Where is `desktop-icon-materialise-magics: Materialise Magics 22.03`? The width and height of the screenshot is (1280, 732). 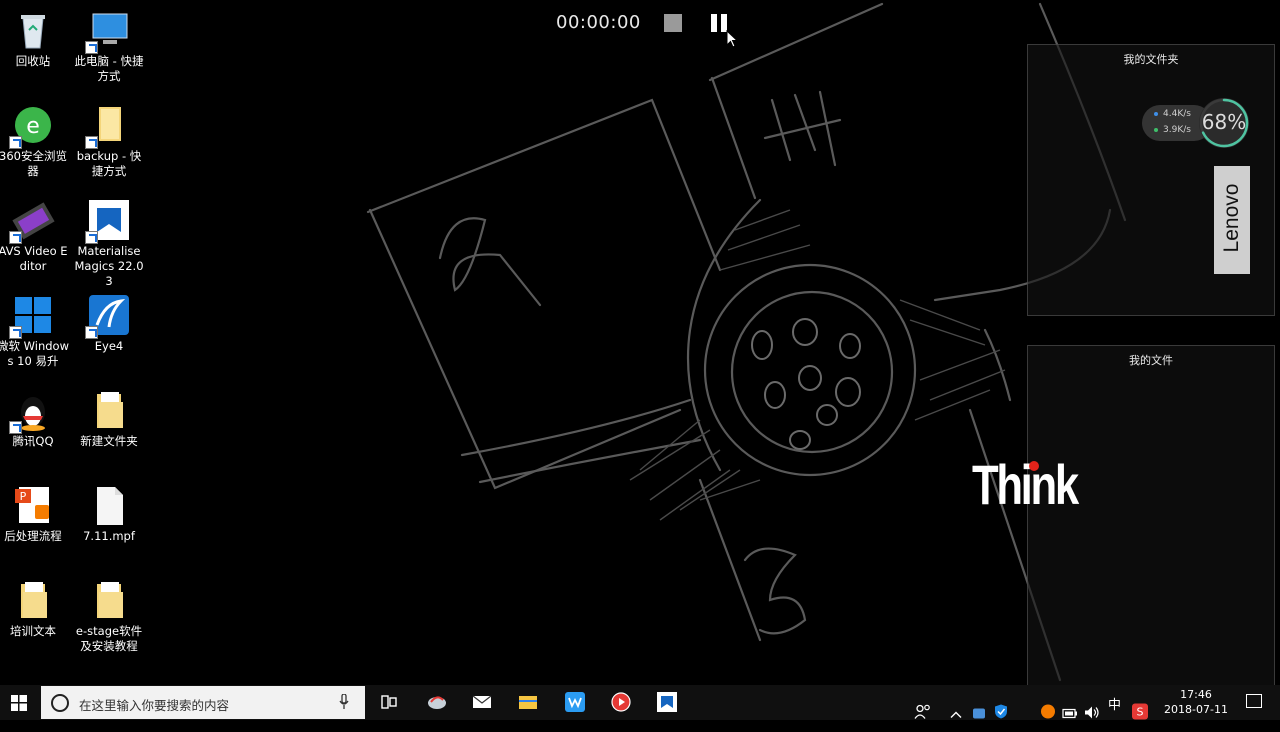
desktop-icon-materialise-magics: Materialise Magics 22.03 is located at coordinates (109, 243).